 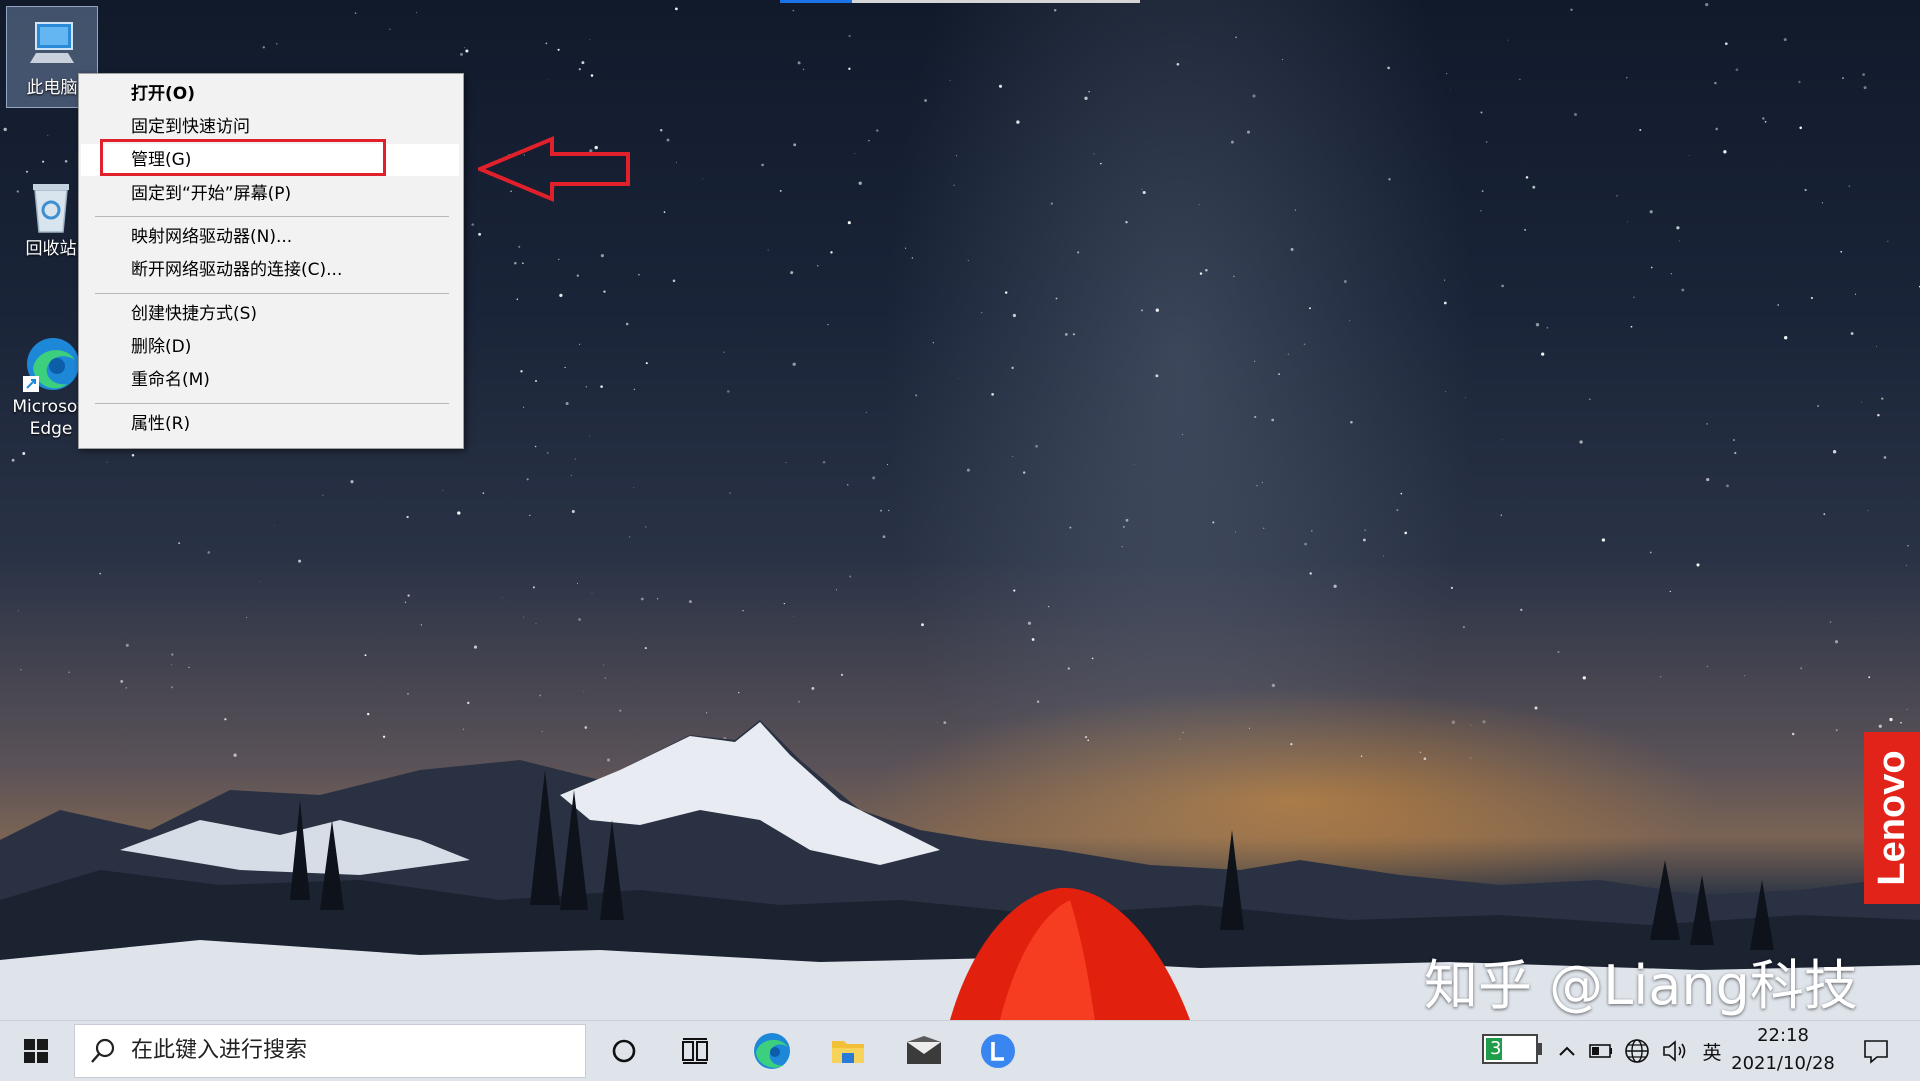 I want to click on notification-icon, so click(x=1876, y=1052).